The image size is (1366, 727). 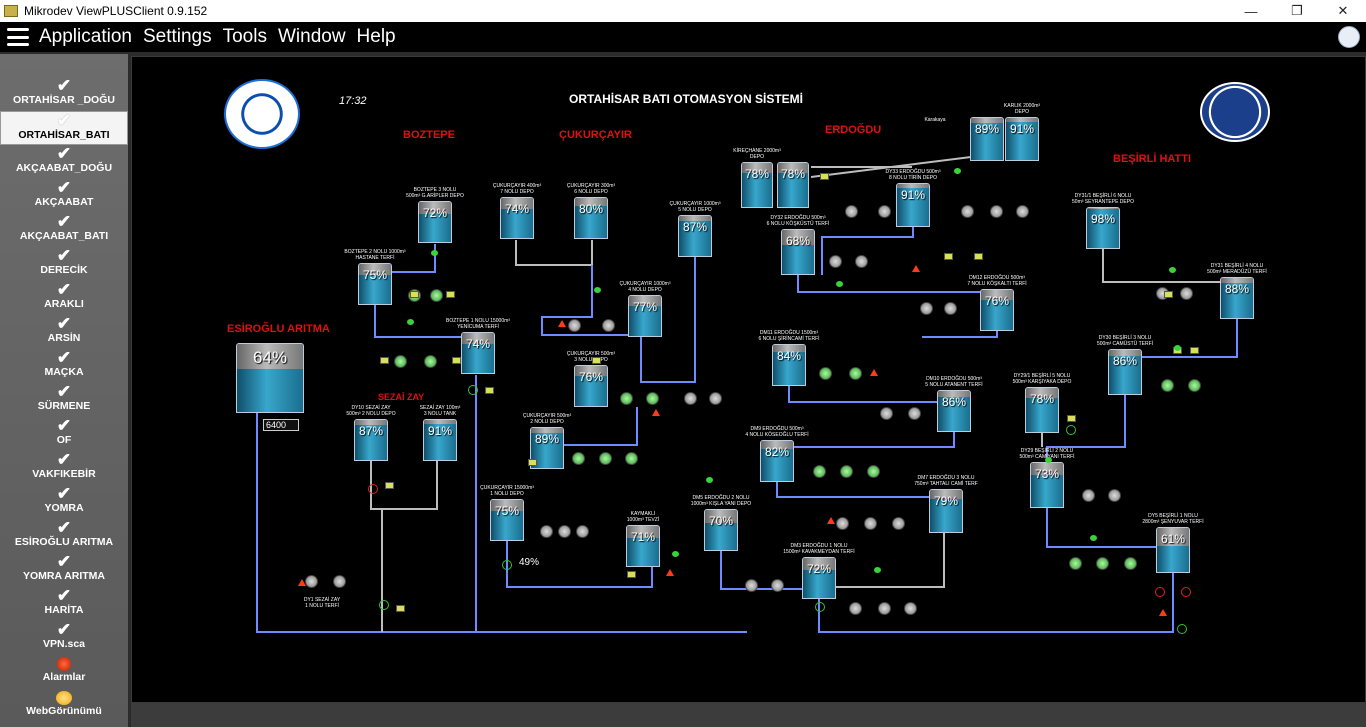 I want to click on sidebar-item-1: ✔ ORTAHİSAR_BATI, so click(x=64, y=128).